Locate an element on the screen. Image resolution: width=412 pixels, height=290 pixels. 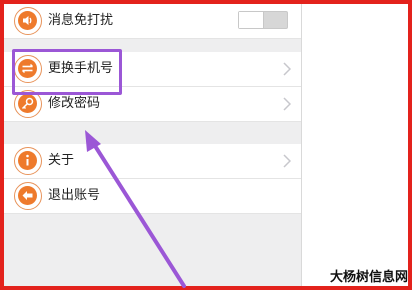
settings-item-logout: 退出账号 is located at coordinates (152, 196).